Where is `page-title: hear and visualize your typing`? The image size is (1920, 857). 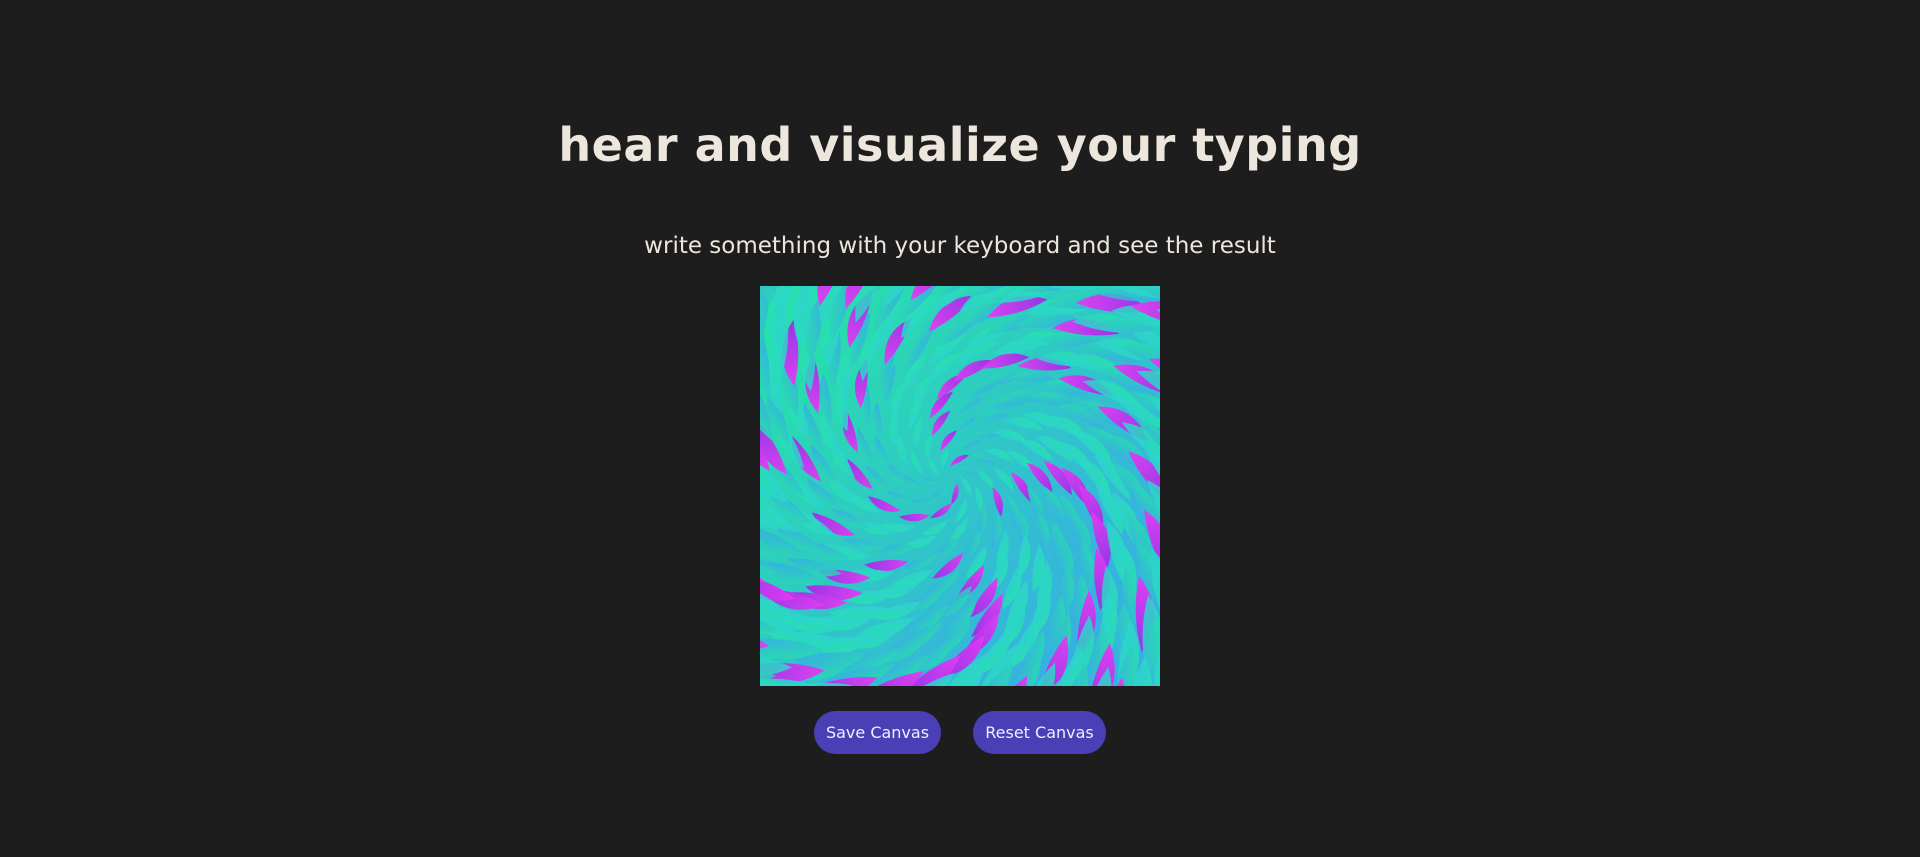 page-title: hear and visualize your typing is located at coordinates (960, 145).